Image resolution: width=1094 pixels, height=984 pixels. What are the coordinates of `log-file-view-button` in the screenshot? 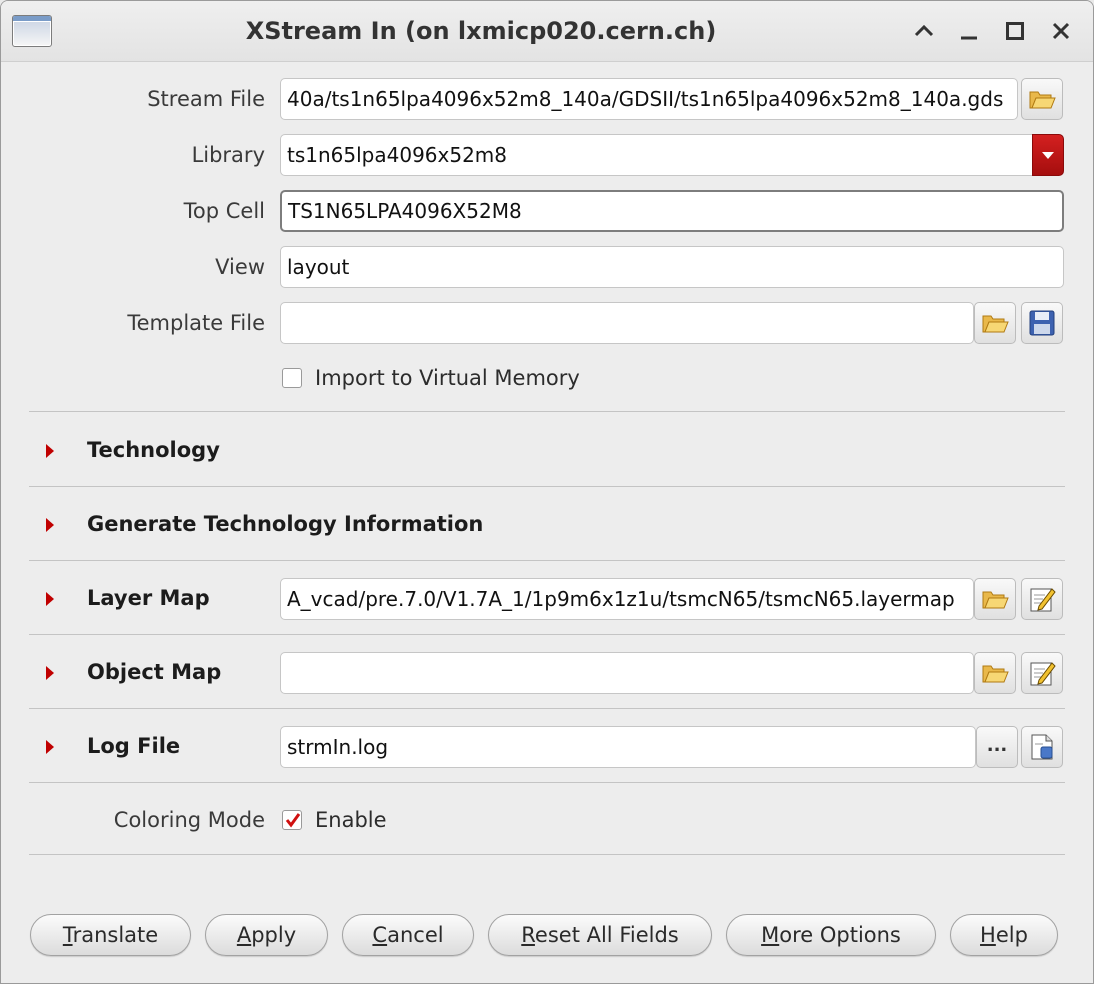 It's located at (1042, 747).